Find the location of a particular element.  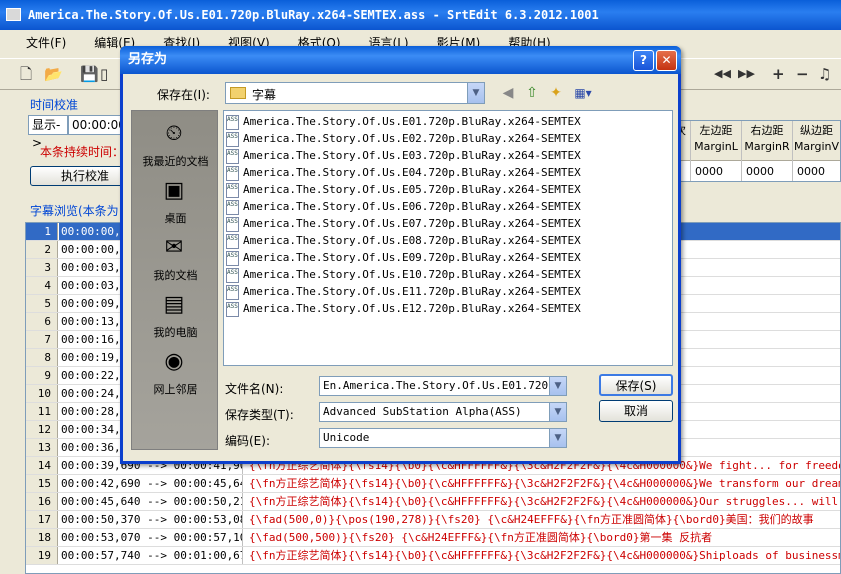

margin-r-sub: MarginR is located at coordinates (767, 146).